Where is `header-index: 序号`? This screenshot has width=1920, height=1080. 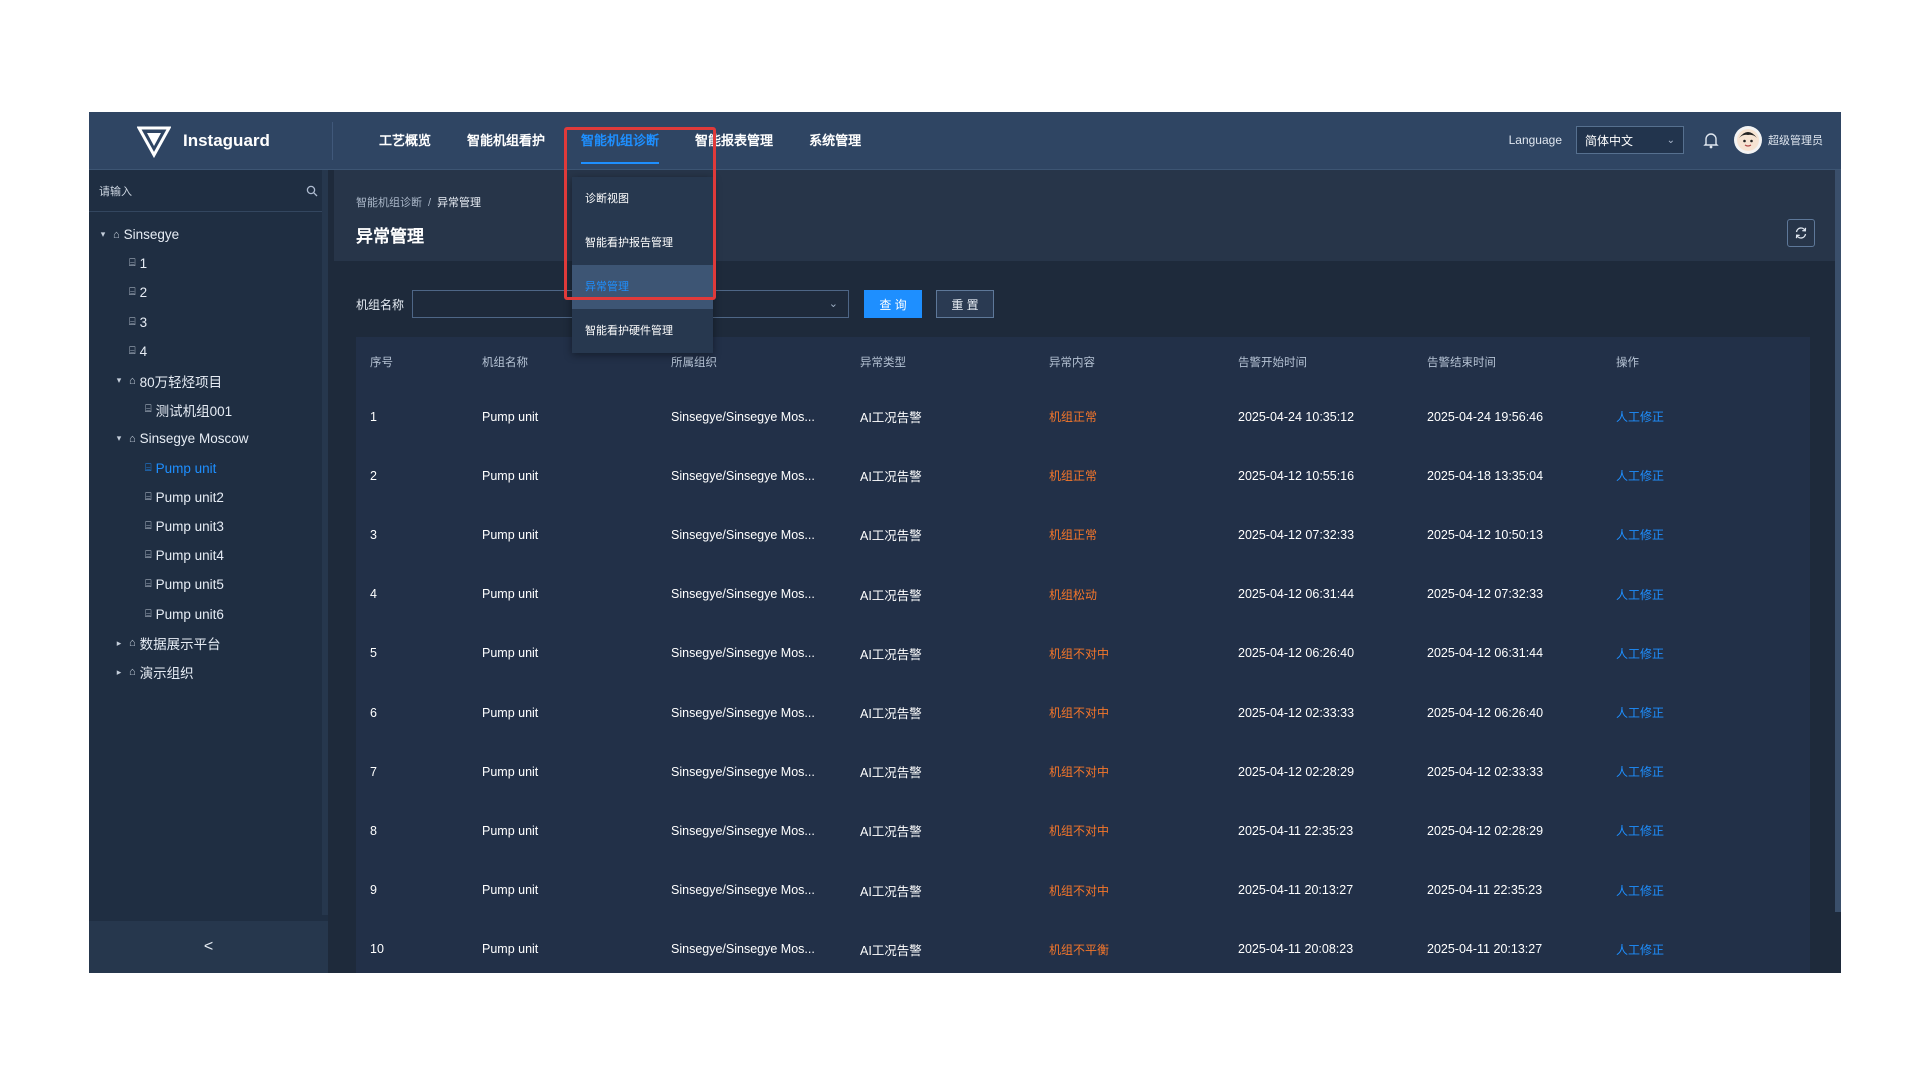 header-index: 序号 is located at coordinates (381, 363).